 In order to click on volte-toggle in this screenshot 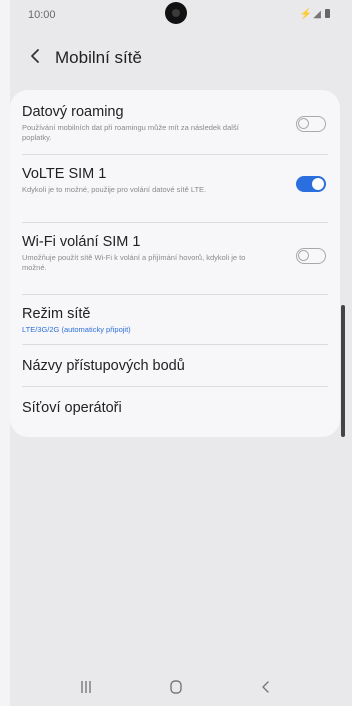, I will do `click(311, 184)`.